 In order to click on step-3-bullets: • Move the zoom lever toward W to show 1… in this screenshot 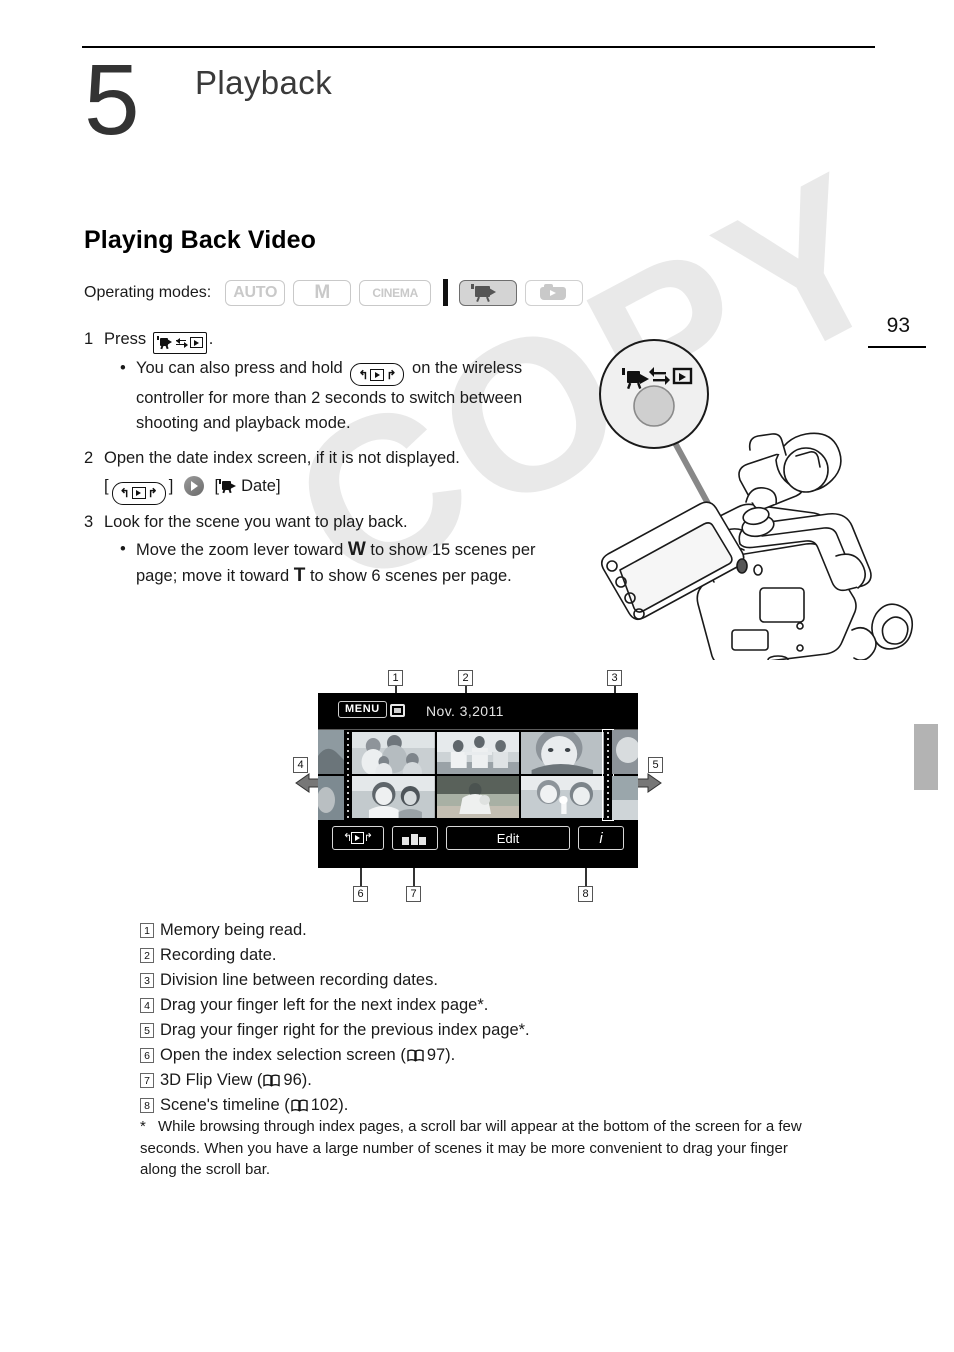, I will do `click(342, 563)`.